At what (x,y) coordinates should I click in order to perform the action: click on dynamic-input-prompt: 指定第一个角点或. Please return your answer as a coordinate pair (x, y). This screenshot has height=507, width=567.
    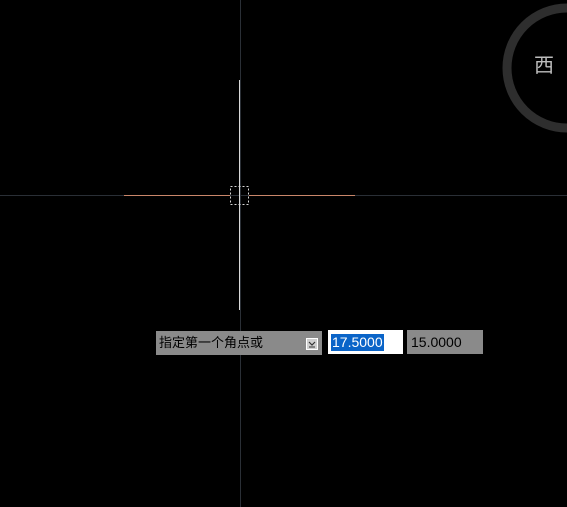
    Looking at the image, I should click on (239, 343).